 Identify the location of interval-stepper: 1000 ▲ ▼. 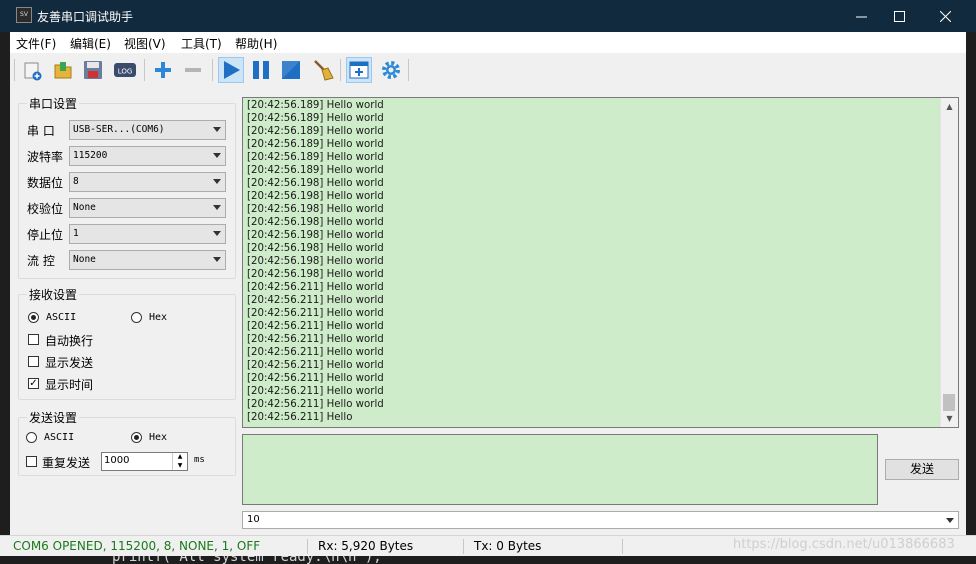
(144, 461).